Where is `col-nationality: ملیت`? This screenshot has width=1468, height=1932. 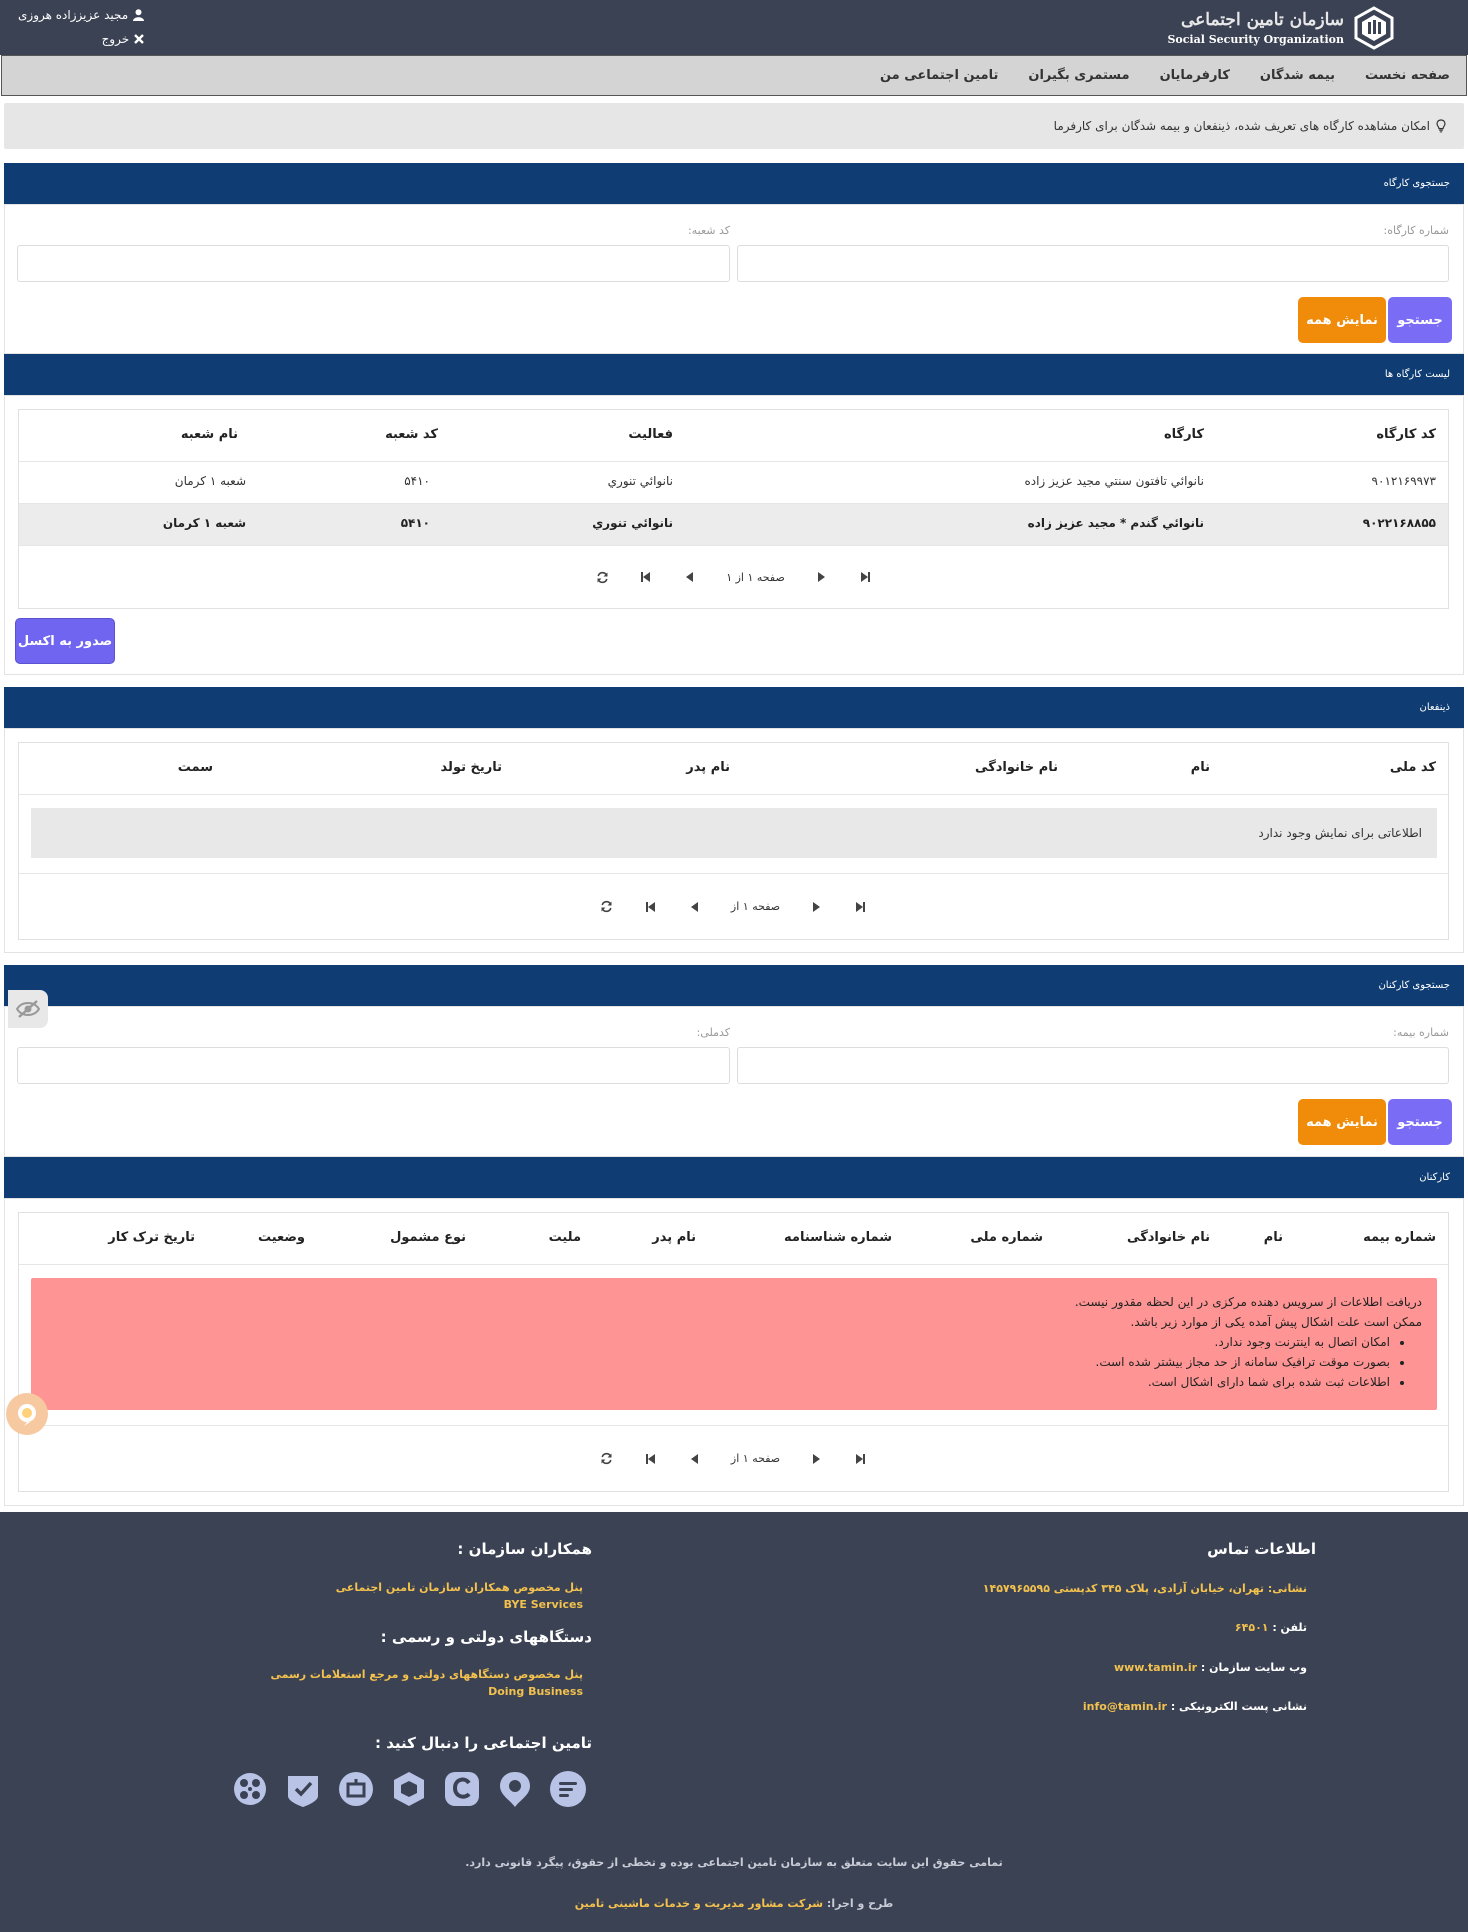 col-nationality: ملیت is located at coordinates (565, 1237).